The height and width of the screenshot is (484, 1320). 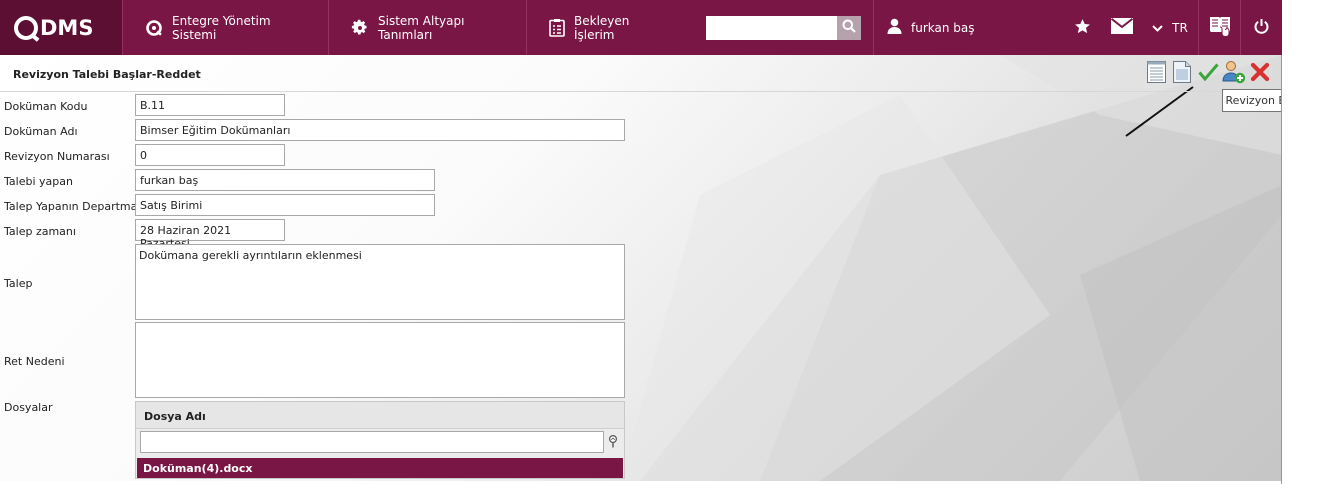 I want to click on star-icon, so click(x=1082, y=28).